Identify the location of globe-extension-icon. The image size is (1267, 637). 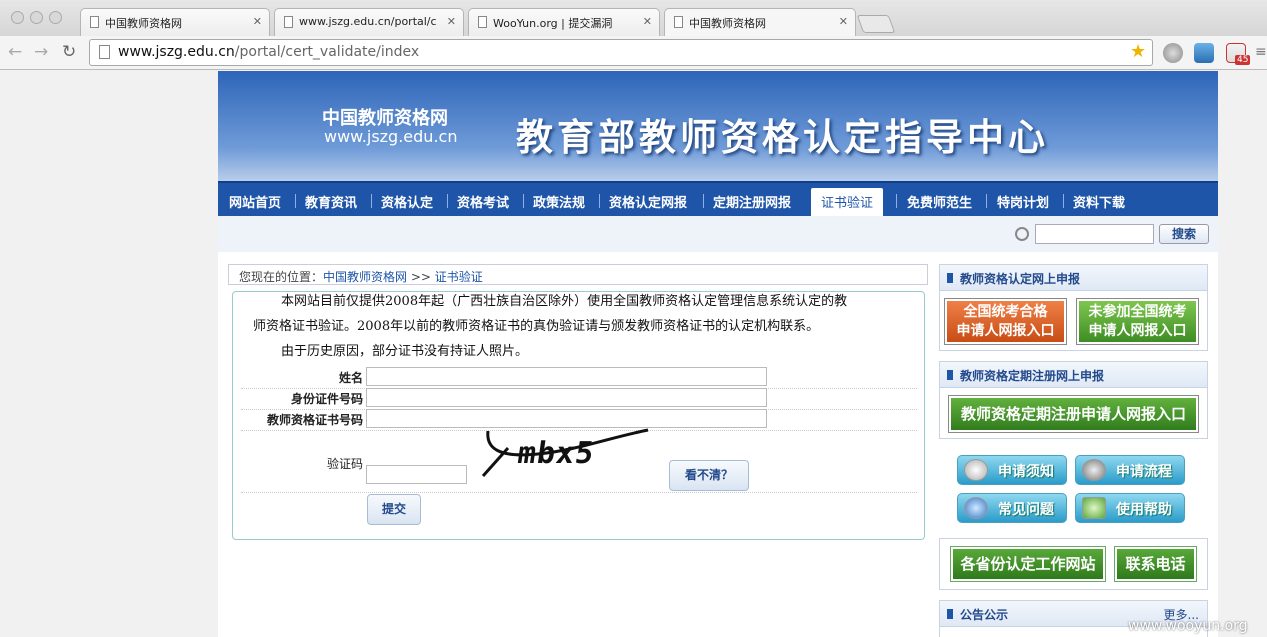
(1173, 53).